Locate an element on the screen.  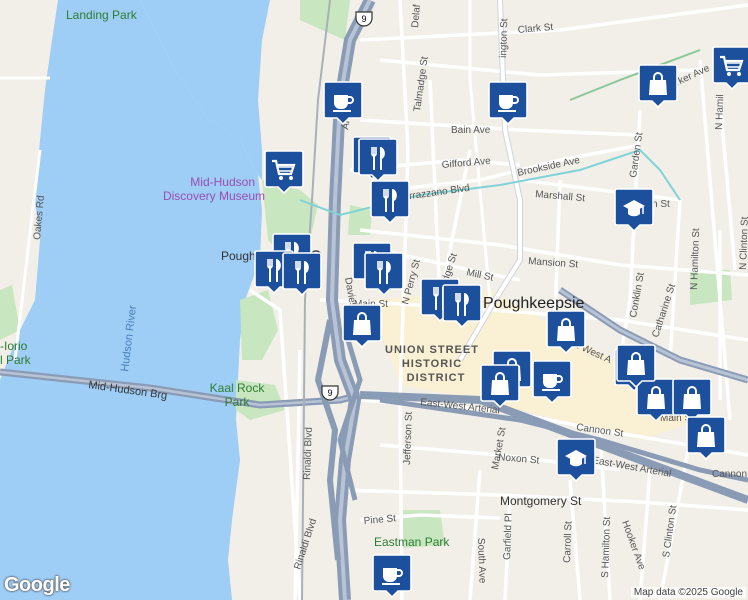
svg-text: S Hamilton St is located at coordinates (606, 547).